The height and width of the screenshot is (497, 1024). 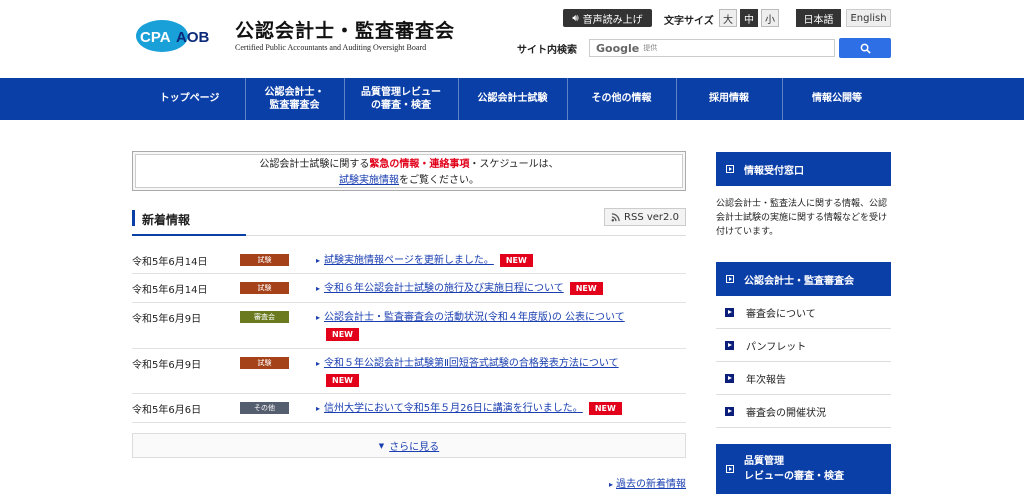 I want to click on svg-text: AOB, so click(x=193, y=37).